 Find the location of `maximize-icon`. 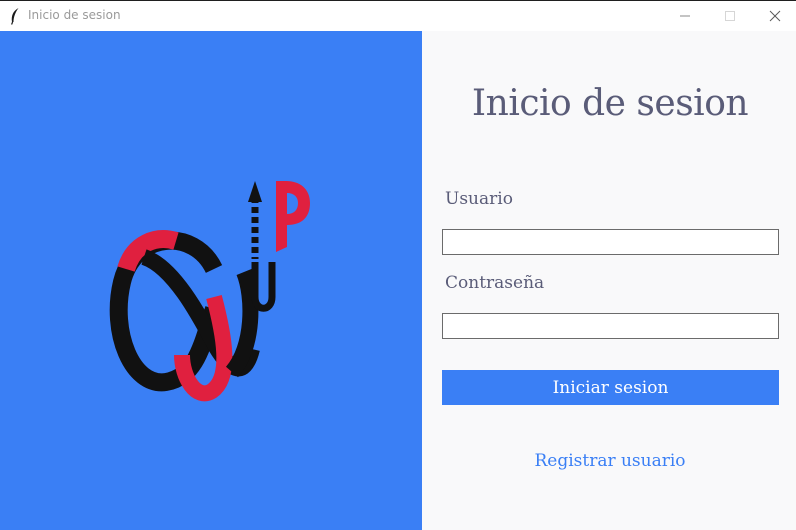

maximize-icon is located at coordinates (730, 16).